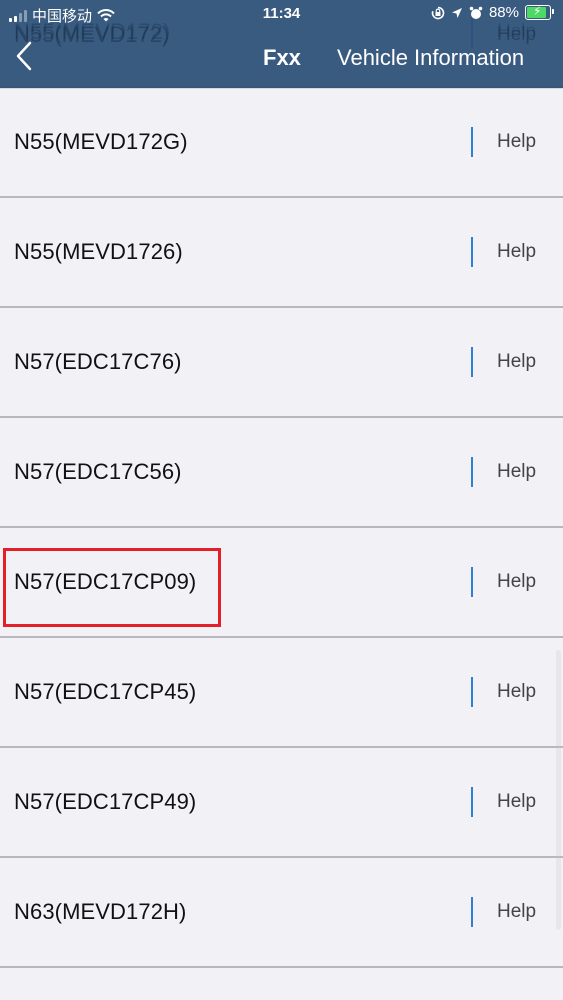  Describe the element at coordinates (112, 587) in the screenshot. I see `highlight-box` at that location.